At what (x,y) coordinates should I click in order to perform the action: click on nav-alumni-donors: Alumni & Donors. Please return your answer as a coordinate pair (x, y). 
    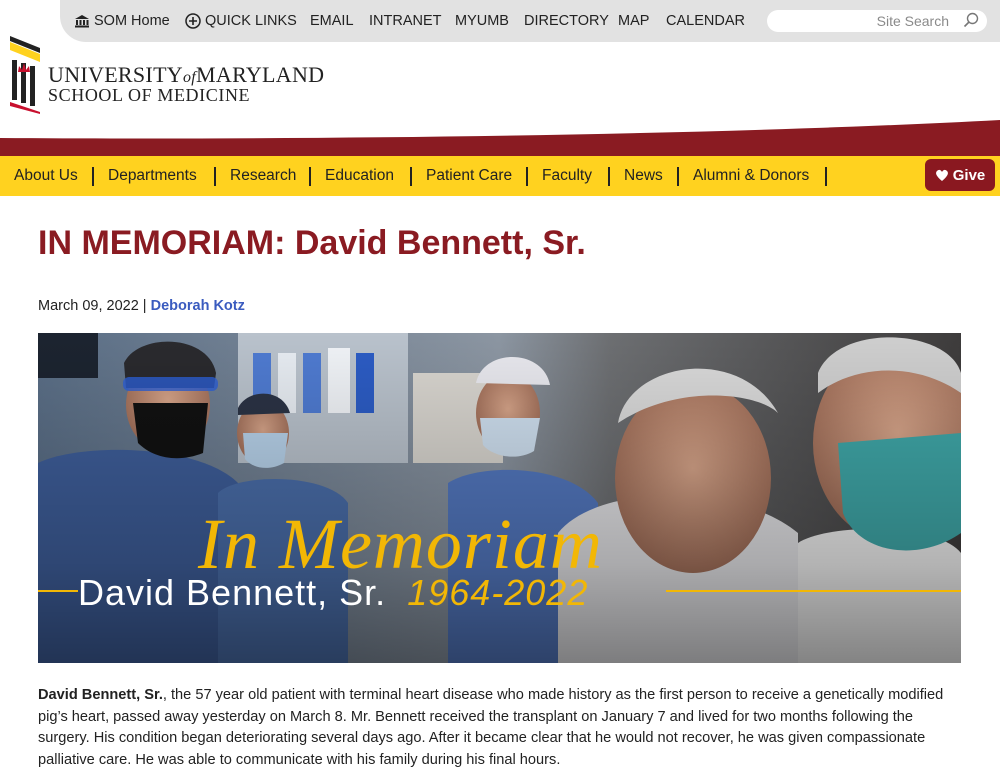
    Looking at the image, I should click on (751, 176).